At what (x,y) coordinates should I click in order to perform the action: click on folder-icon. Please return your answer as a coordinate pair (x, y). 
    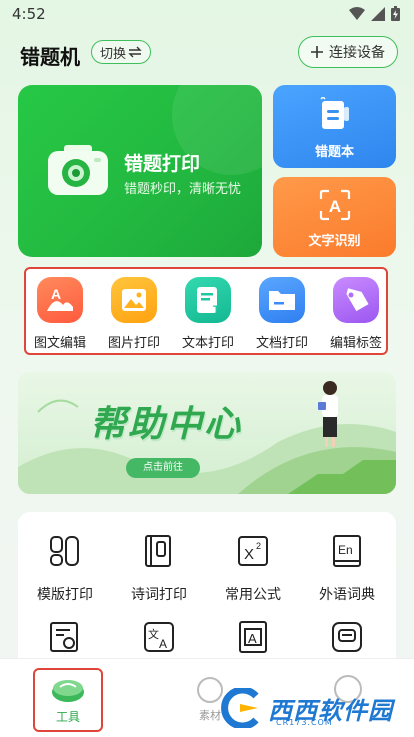
    Looking at the image, I should click on (282, 300).